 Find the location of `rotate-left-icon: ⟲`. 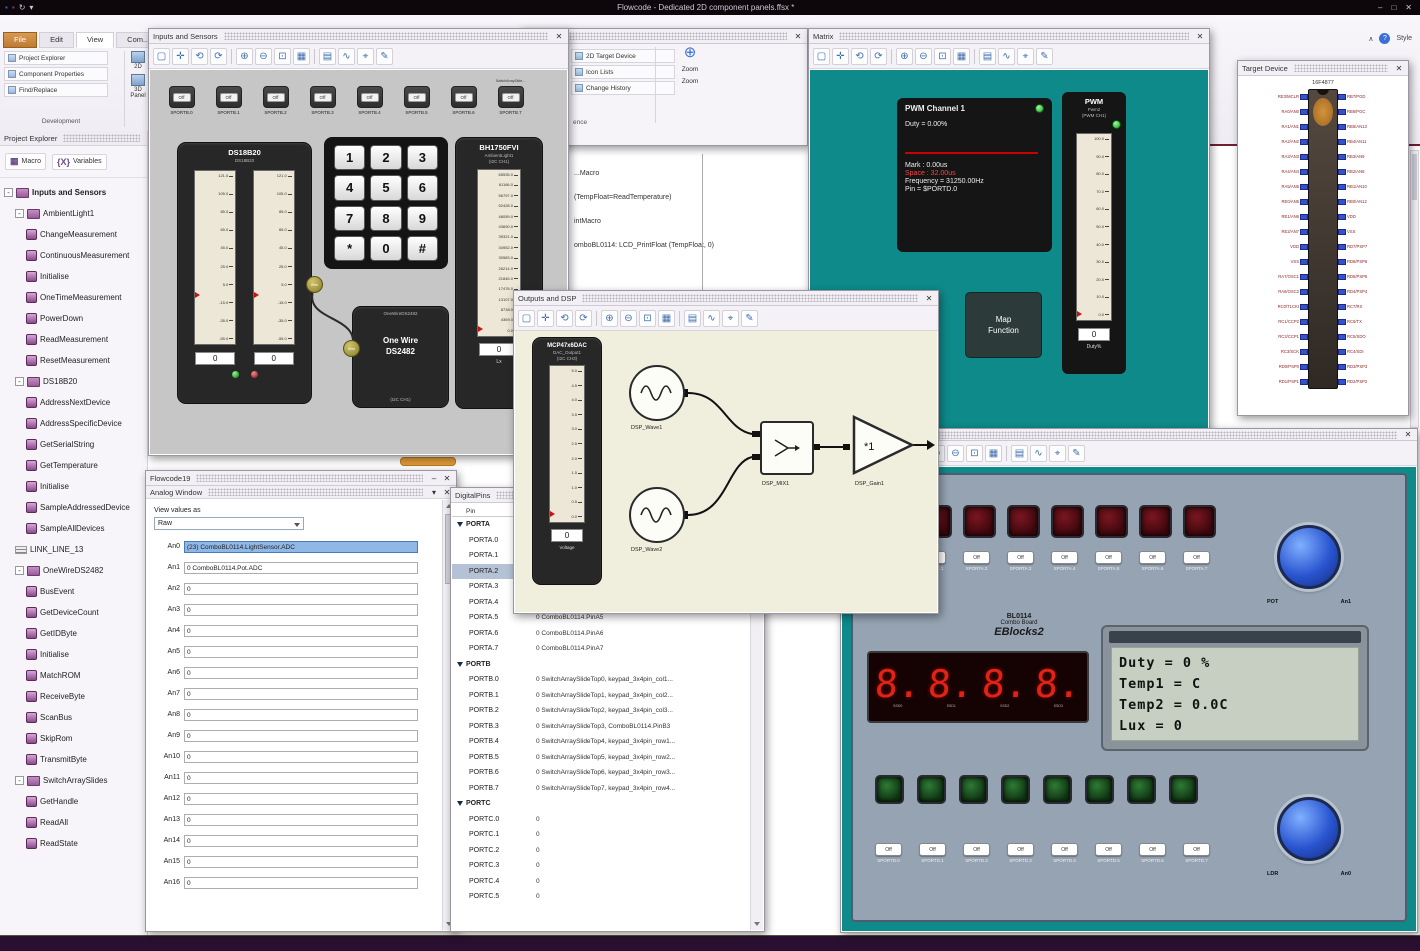

rotate-left-icon: ⟲ is located at coordinates (564, 318).